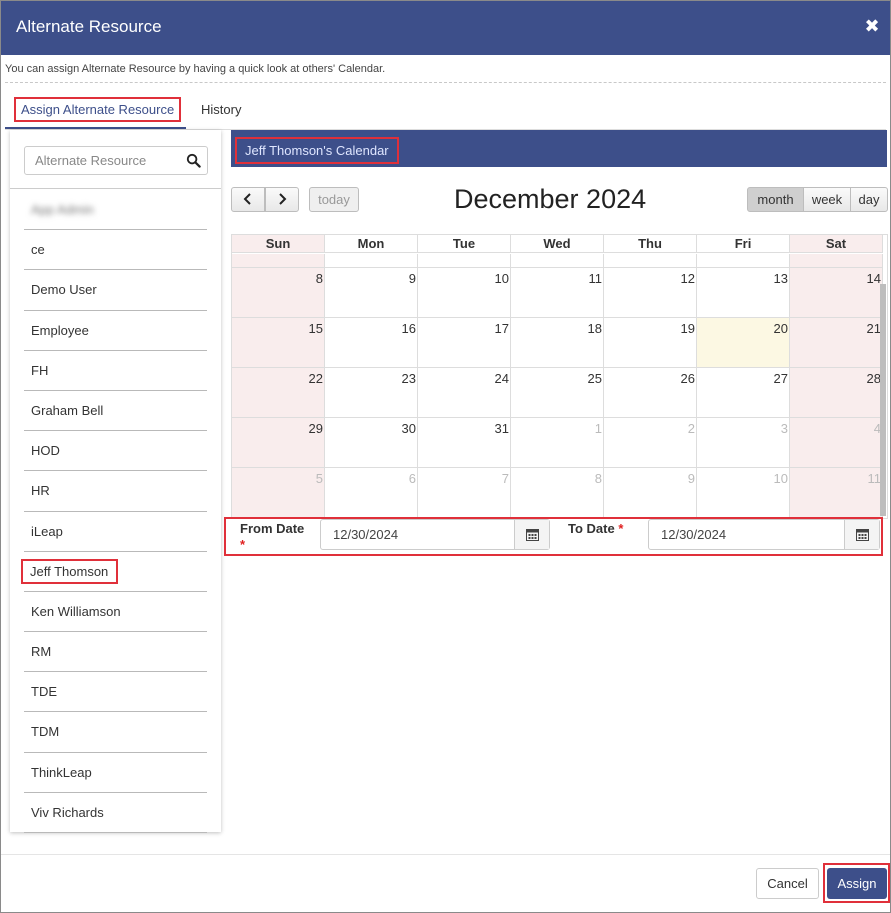 This screenshot has height=913, width=891. What do you see at coordinates (115, 290) in the screenshot?
I see `resource-list-item: Demo User` at bounding box center [115, 290].